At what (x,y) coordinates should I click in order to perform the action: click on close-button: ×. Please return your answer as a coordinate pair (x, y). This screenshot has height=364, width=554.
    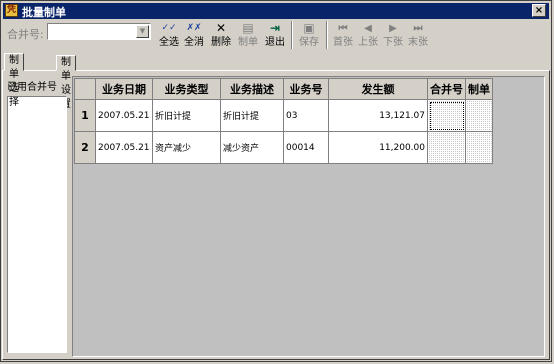
    Looking at the image, I should click on (539, 10).